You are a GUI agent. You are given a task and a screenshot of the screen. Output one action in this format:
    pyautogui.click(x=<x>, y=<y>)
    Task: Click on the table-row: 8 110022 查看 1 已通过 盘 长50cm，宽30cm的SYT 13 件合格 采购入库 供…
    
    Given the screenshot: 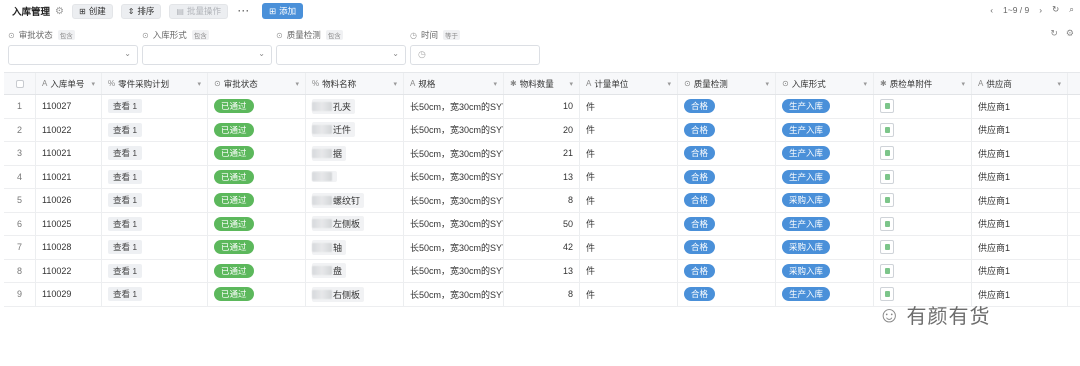 What is the action you would take?
    pyautogui.click(x=542, y=271)
    